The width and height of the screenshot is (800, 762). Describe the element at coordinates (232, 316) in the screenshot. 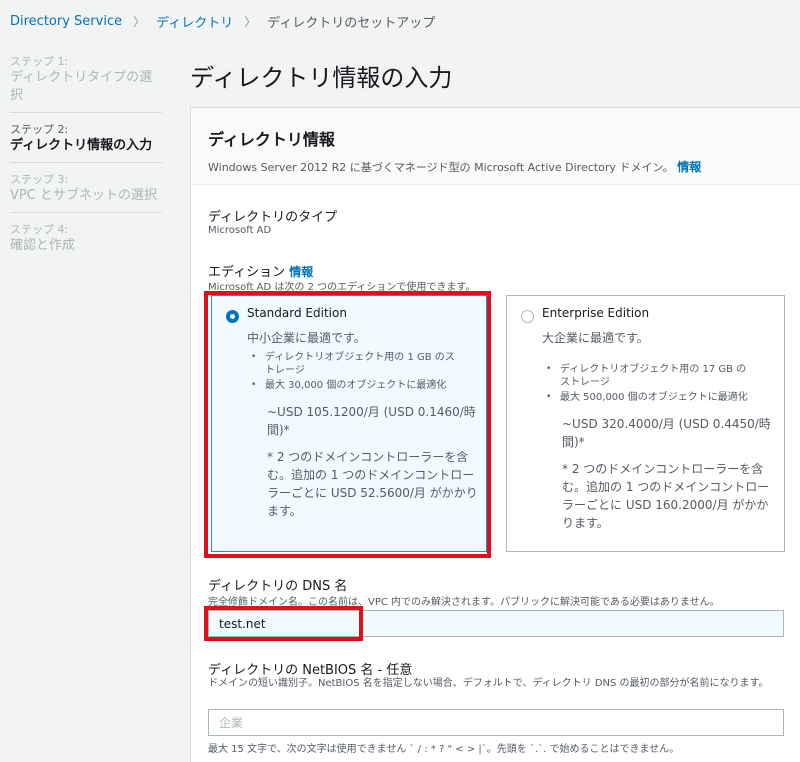

I see `radio-selected-icon` at that location.